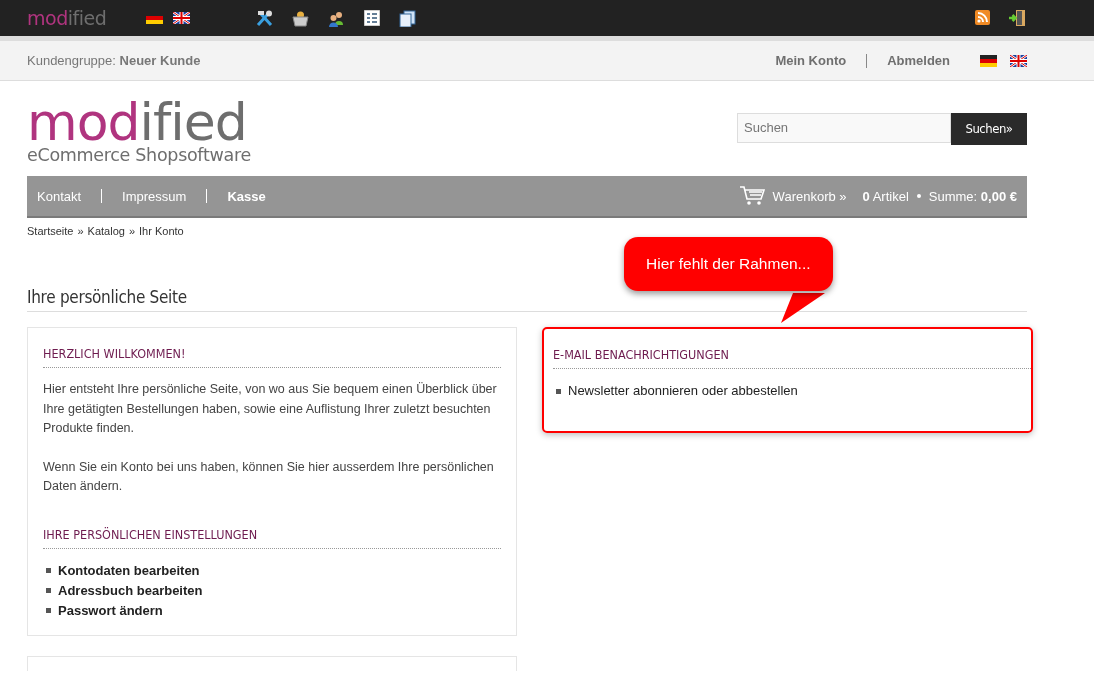  I want to click on exit-door-icon, so click(1017, 18).